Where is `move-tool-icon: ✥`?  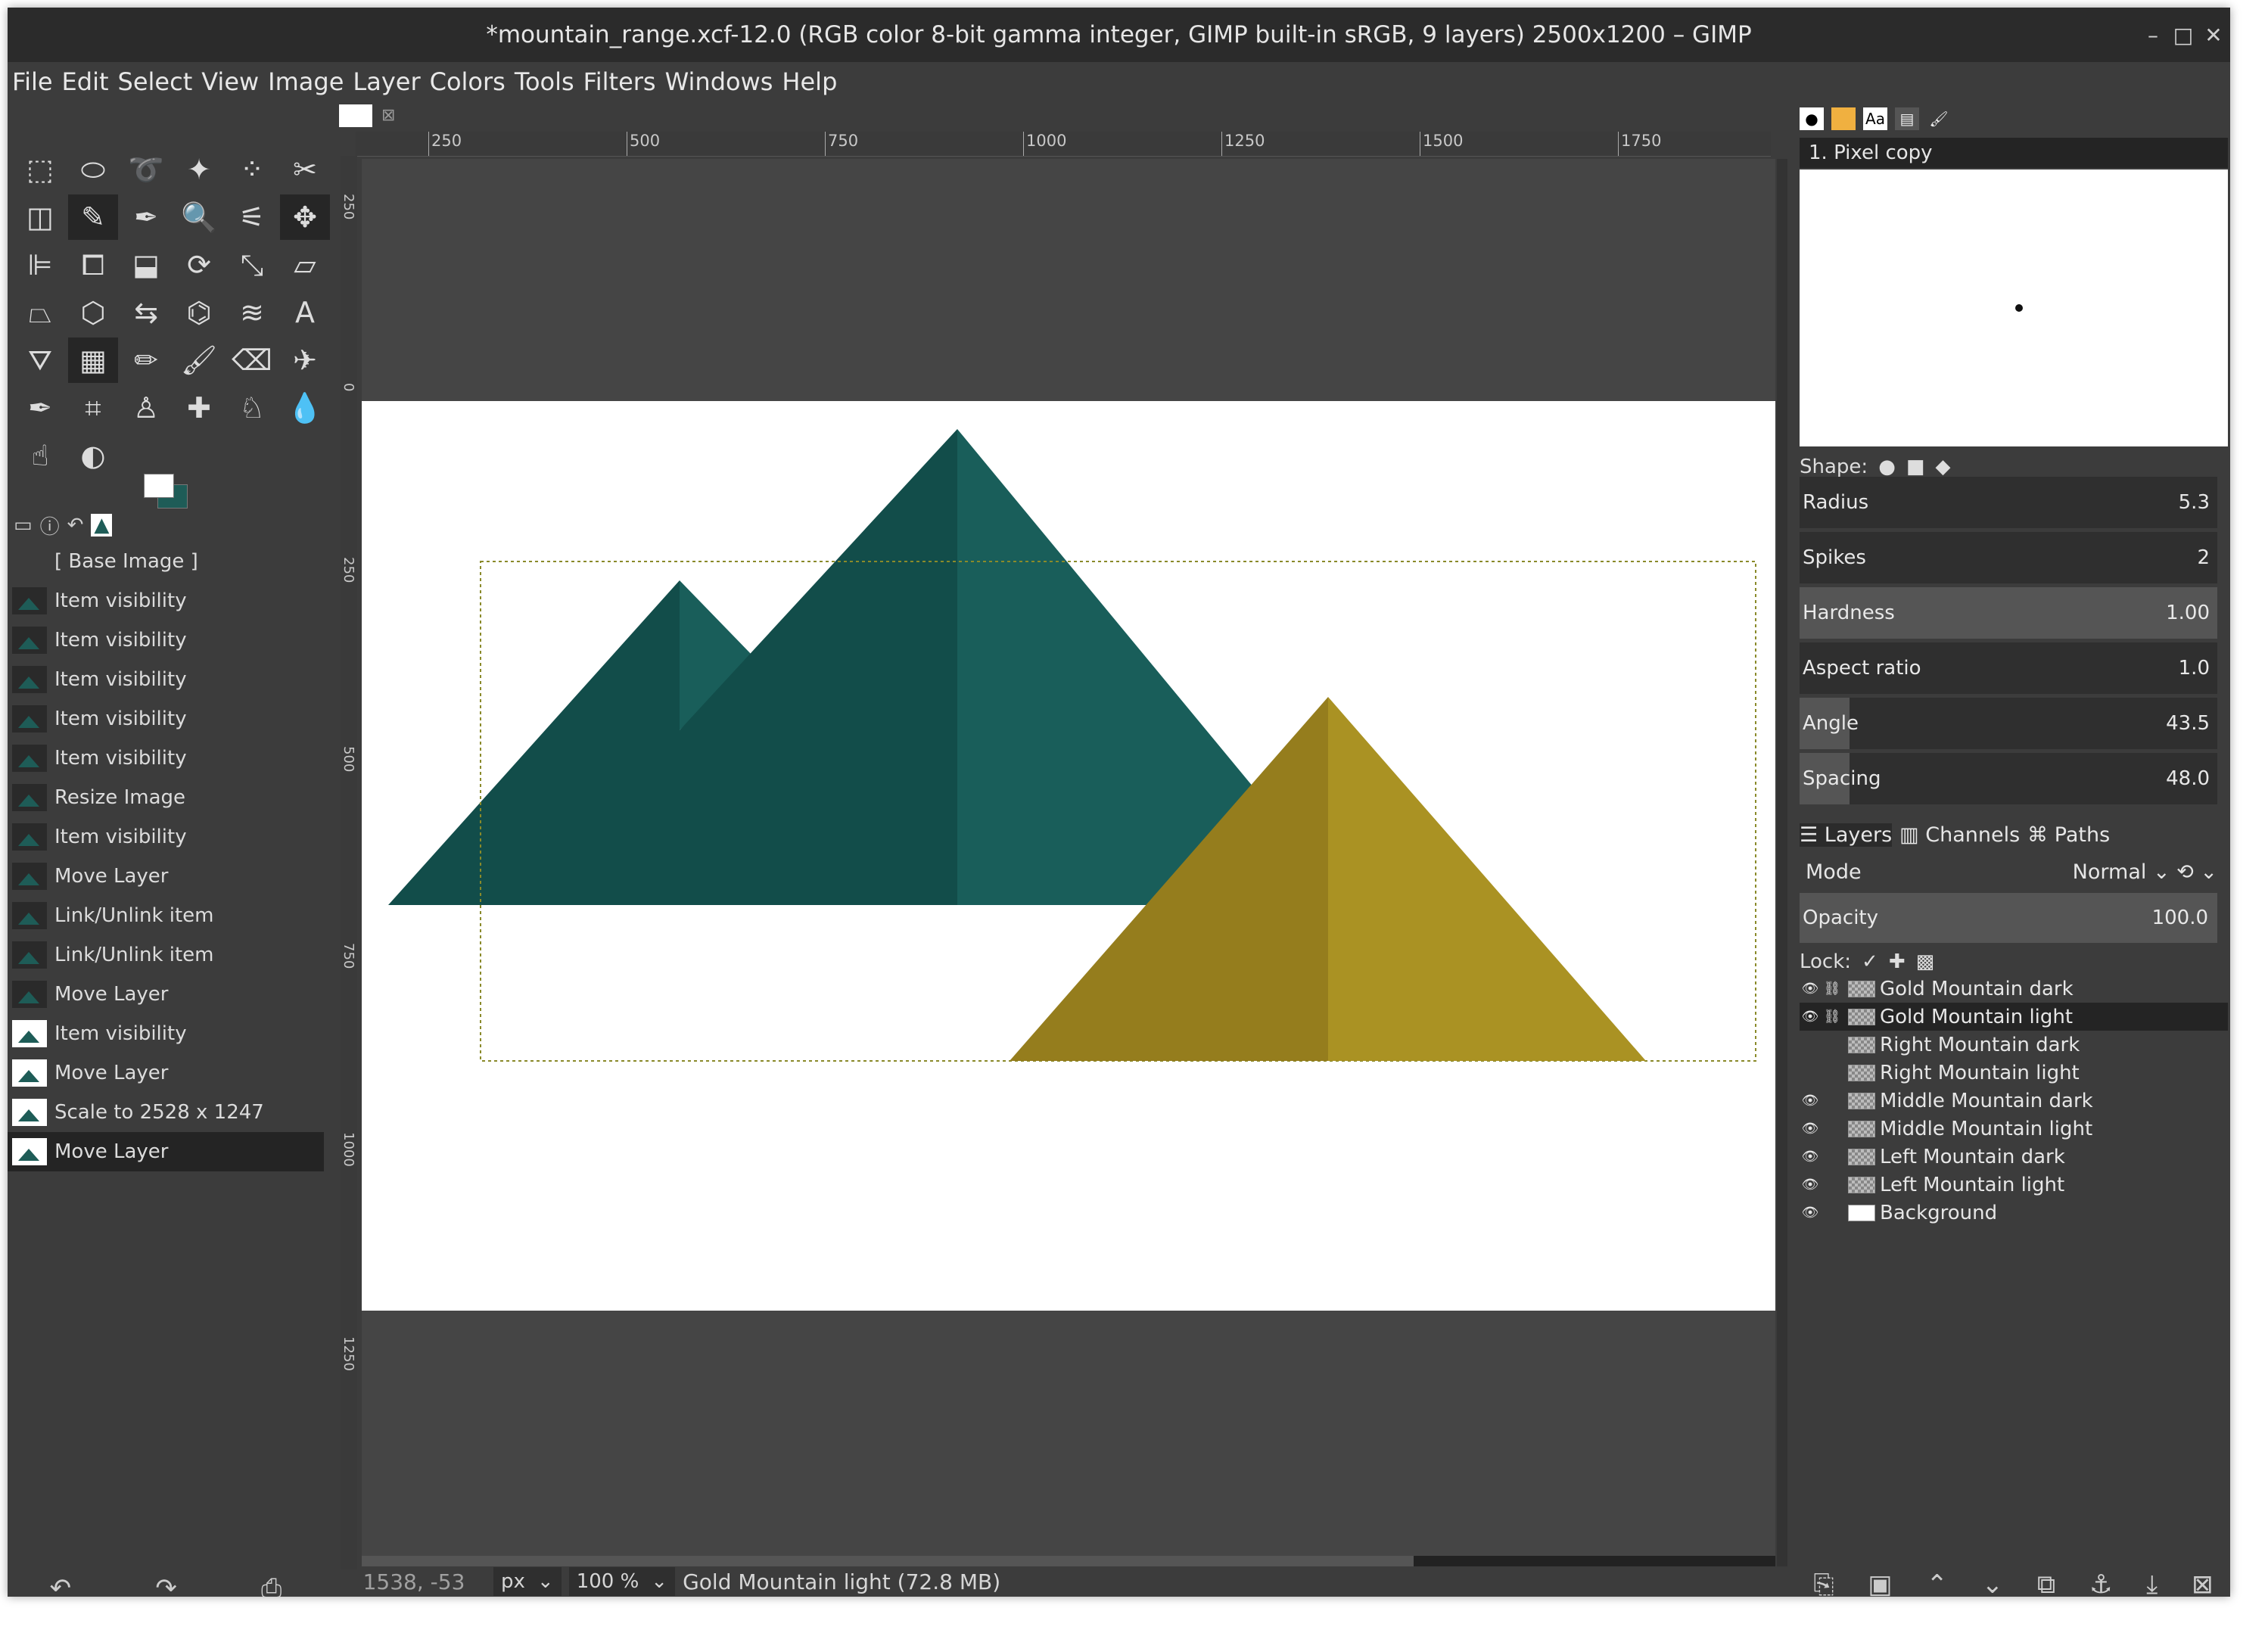 move-tool-icon: ✥ is located at coordinates (305, 217).